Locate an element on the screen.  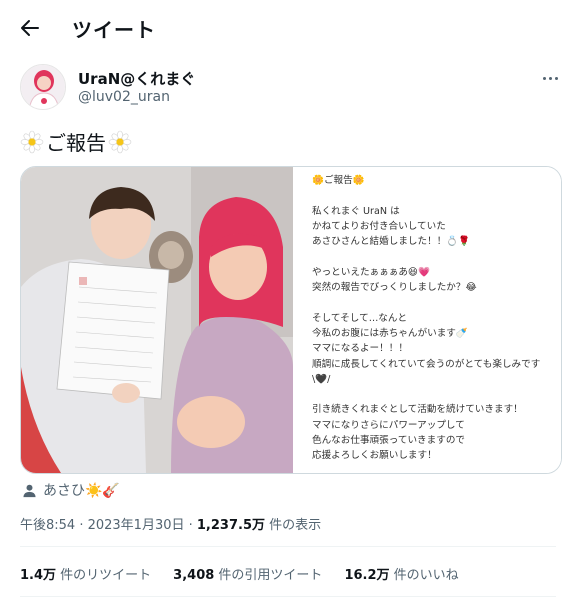
announcement-line: 突然の報告でびっくりしましたか？😂 is located at coordinates (394, 288).